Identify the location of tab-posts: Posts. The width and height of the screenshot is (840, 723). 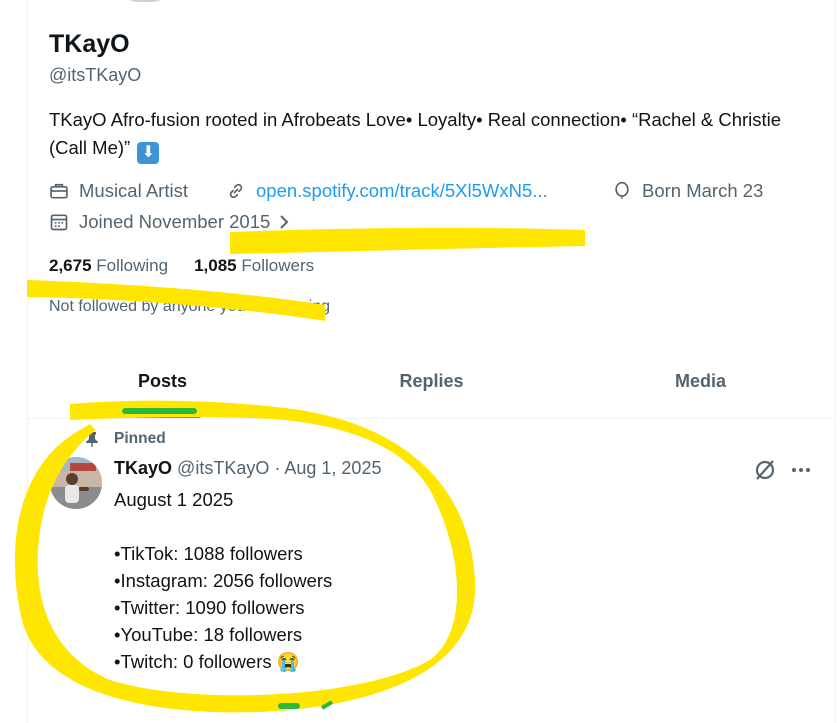
(162, 379).